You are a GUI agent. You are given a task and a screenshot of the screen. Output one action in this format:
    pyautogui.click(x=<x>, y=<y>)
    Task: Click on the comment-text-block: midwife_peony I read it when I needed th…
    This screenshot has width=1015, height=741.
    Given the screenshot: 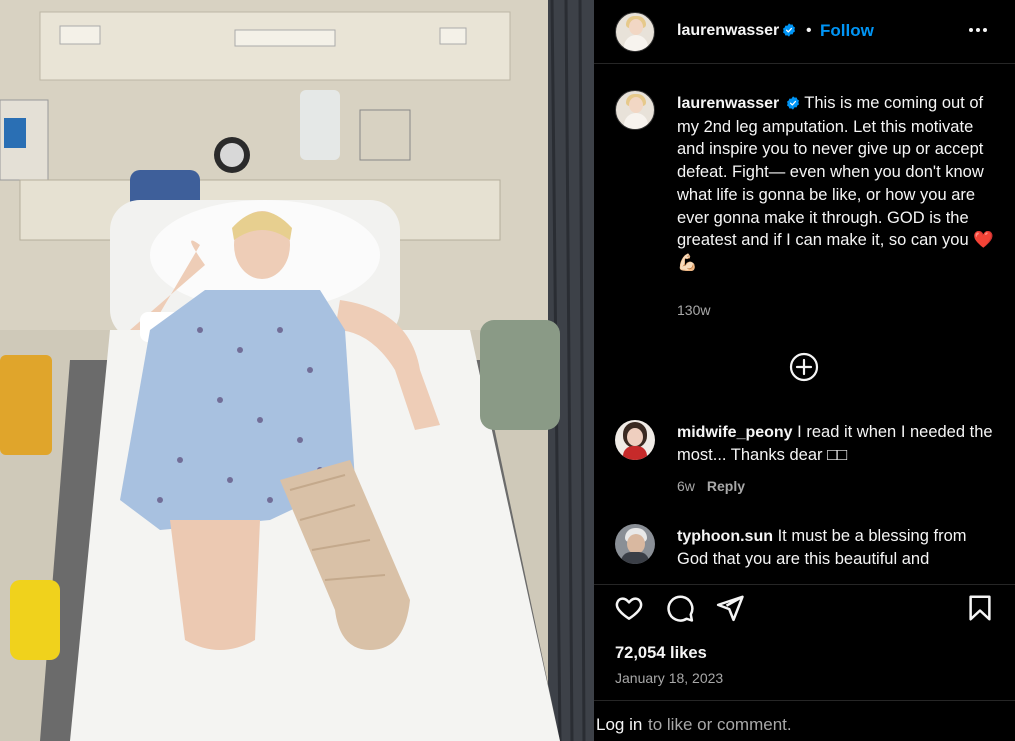 What is the action you would take?
    pyautogui.click(x=837, y=444)
    